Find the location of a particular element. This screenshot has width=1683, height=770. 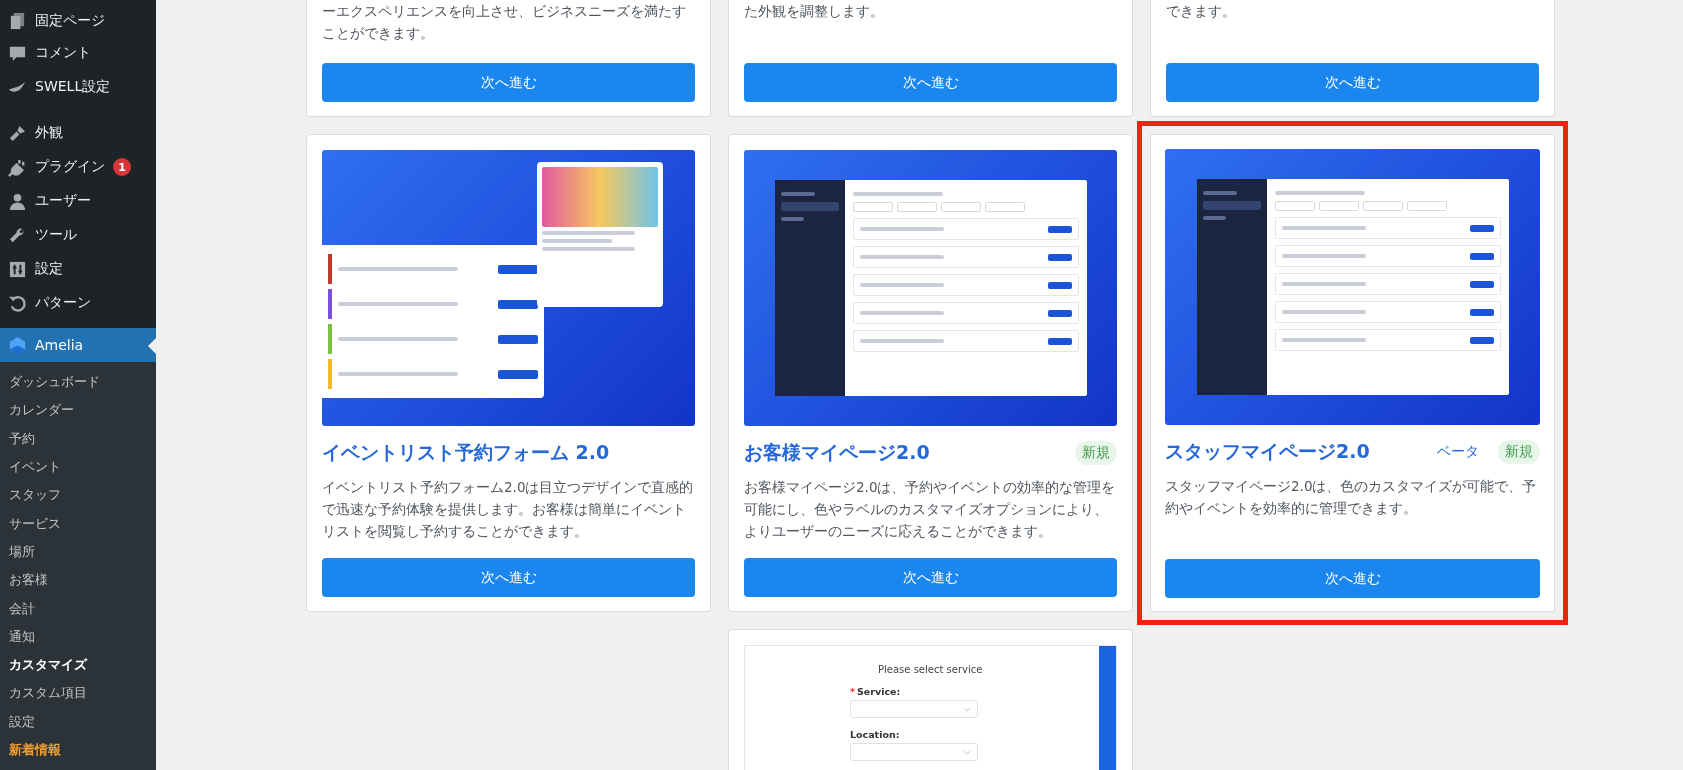

menu-item: SWELL設定 is located at coordinates (78, 87).